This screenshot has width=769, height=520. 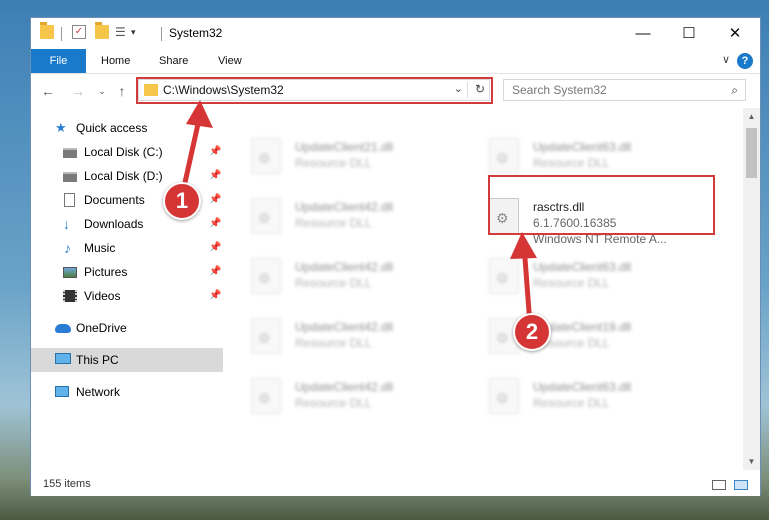 I want to click on annotation-badge-2: 2, so click(x=532, y=332).